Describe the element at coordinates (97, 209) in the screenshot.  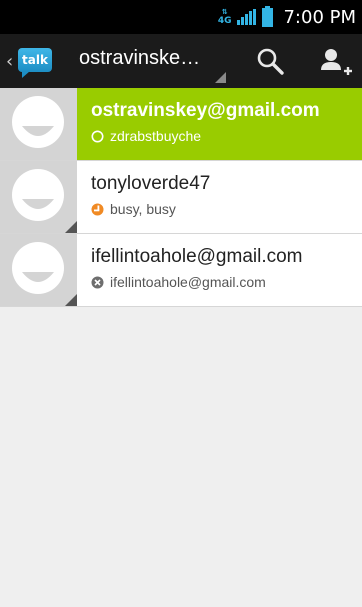
I see `busy-status-icon` at that location.